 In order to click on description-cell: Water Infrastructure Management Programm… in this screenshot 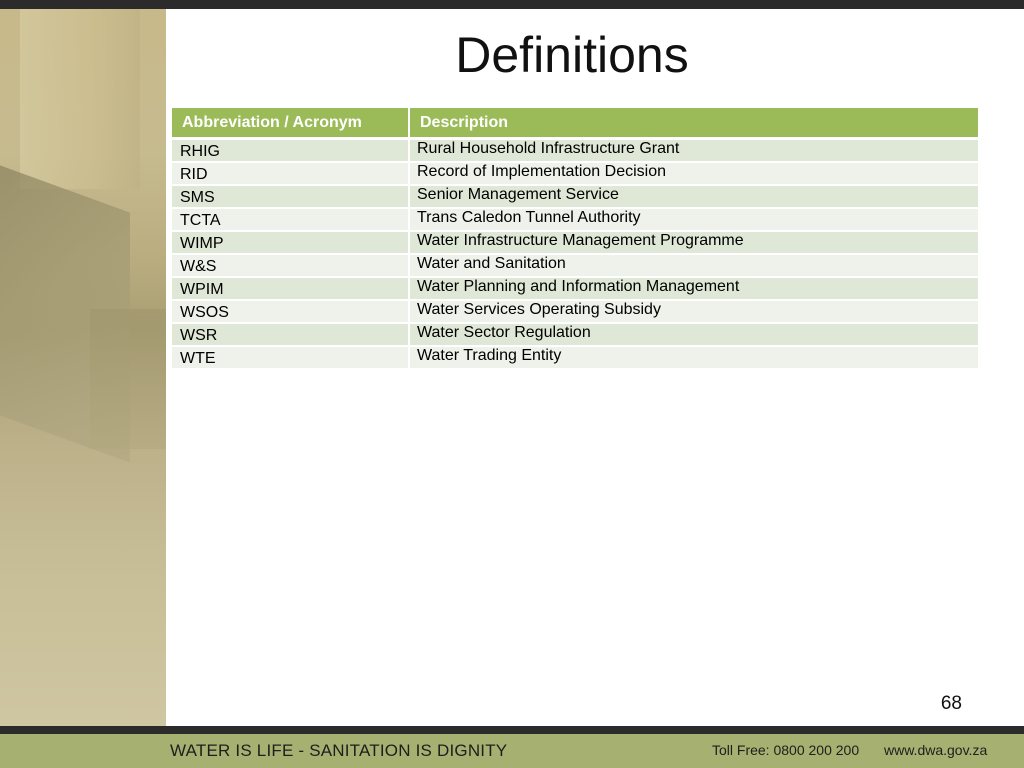, I will do `click(694, 243)`.